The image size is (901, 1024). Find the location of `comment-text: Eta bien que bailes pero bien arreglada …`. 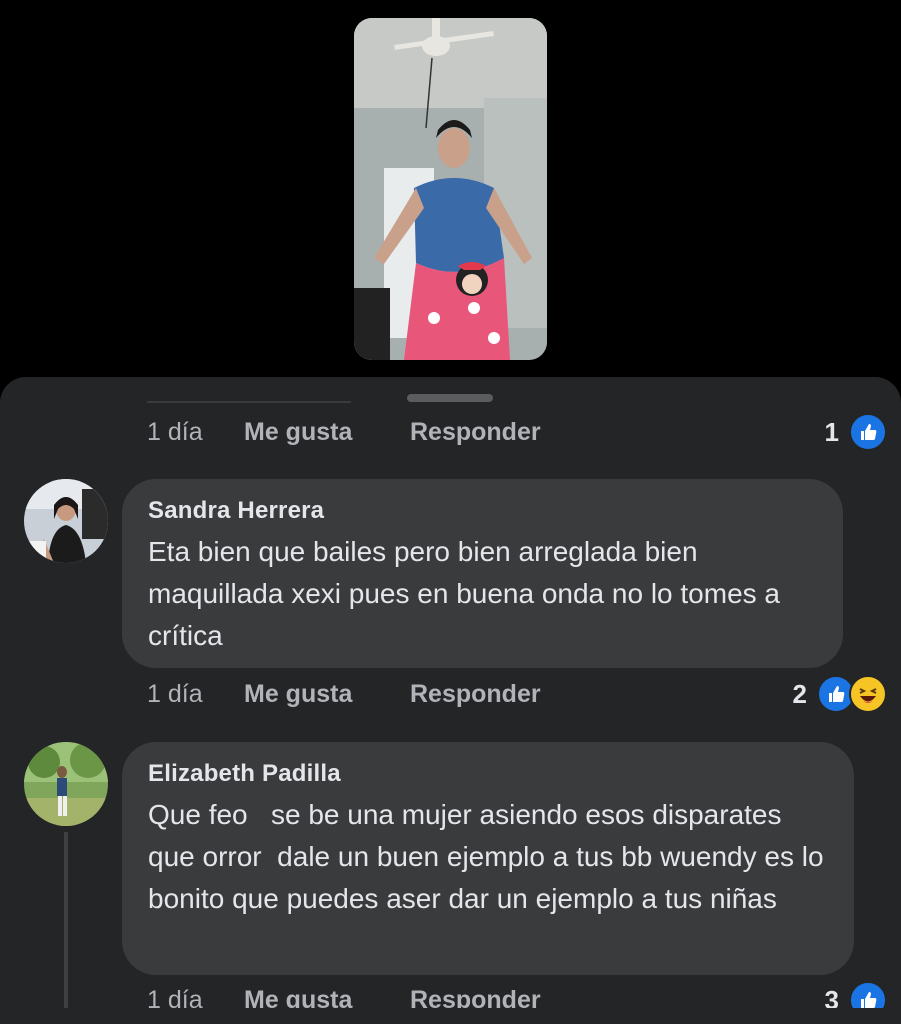

comment-text: Eta bien que bailes pero bien arreglada … is located at coordinates (468, 593).